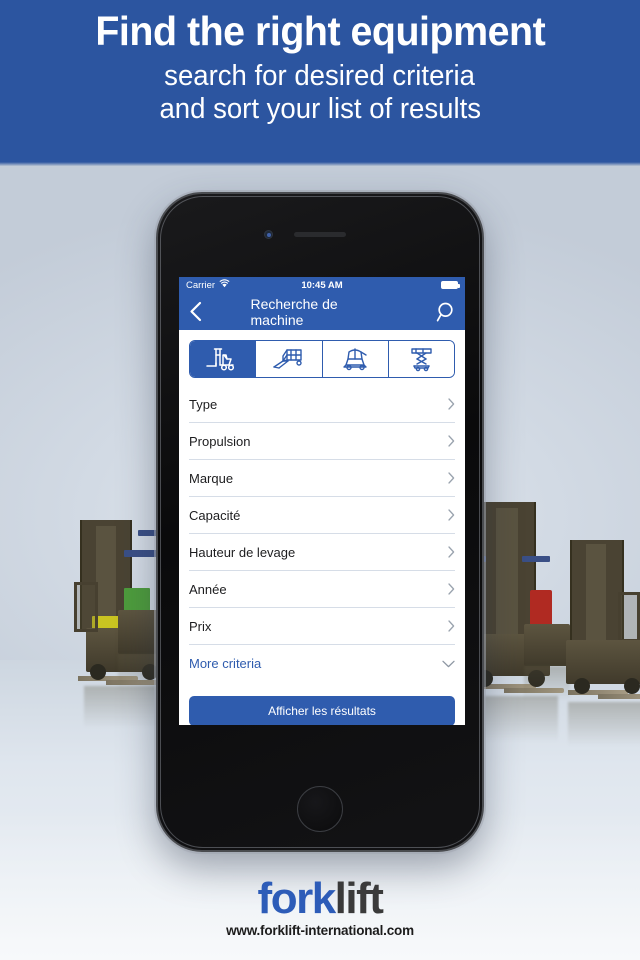 The image size is (640, 960). What do you see at coordinates (322, 478) in the screenshot?
I see `criteria-row-marque: Marque` at bounding box center [322, 478].